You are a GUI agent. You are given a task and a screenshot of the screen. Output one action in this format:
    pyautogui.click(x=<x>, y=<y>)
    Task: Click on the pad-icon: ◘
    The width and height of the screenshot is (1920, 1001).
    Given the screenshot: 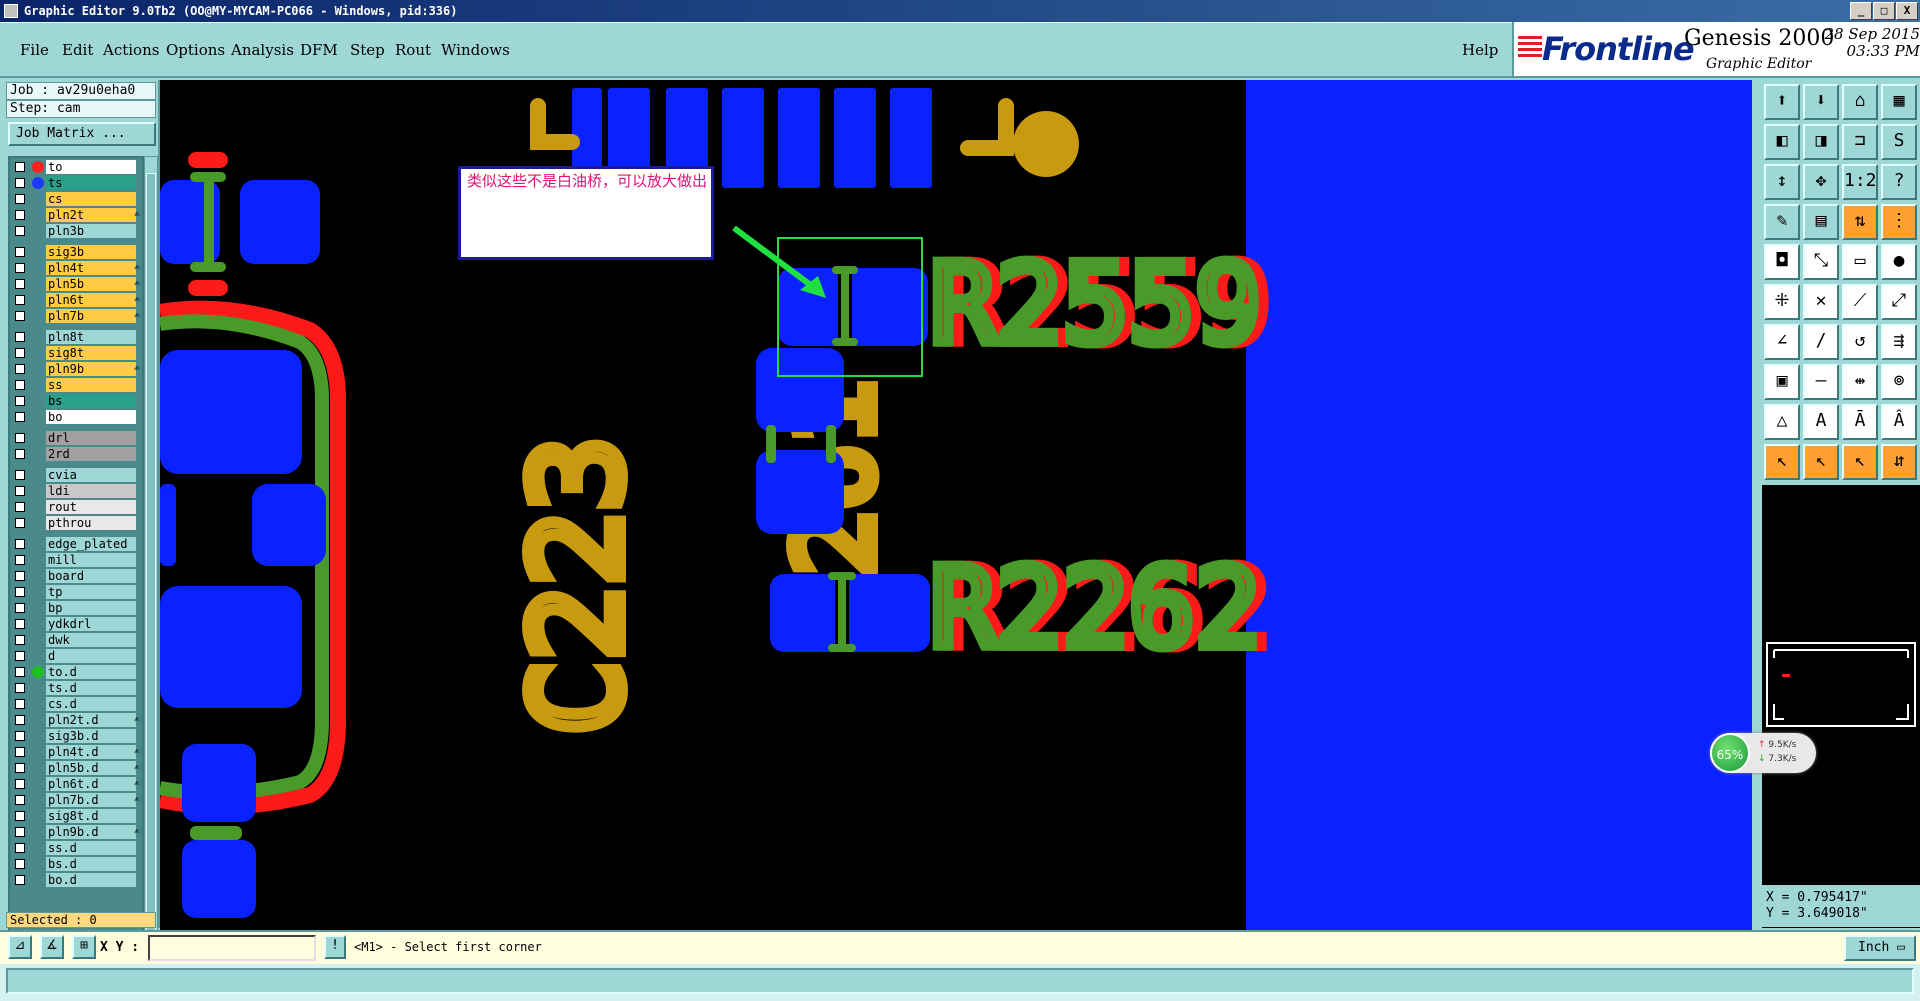 What is the action you would take?
    pyautogui.click(x=1782, y=262)
    